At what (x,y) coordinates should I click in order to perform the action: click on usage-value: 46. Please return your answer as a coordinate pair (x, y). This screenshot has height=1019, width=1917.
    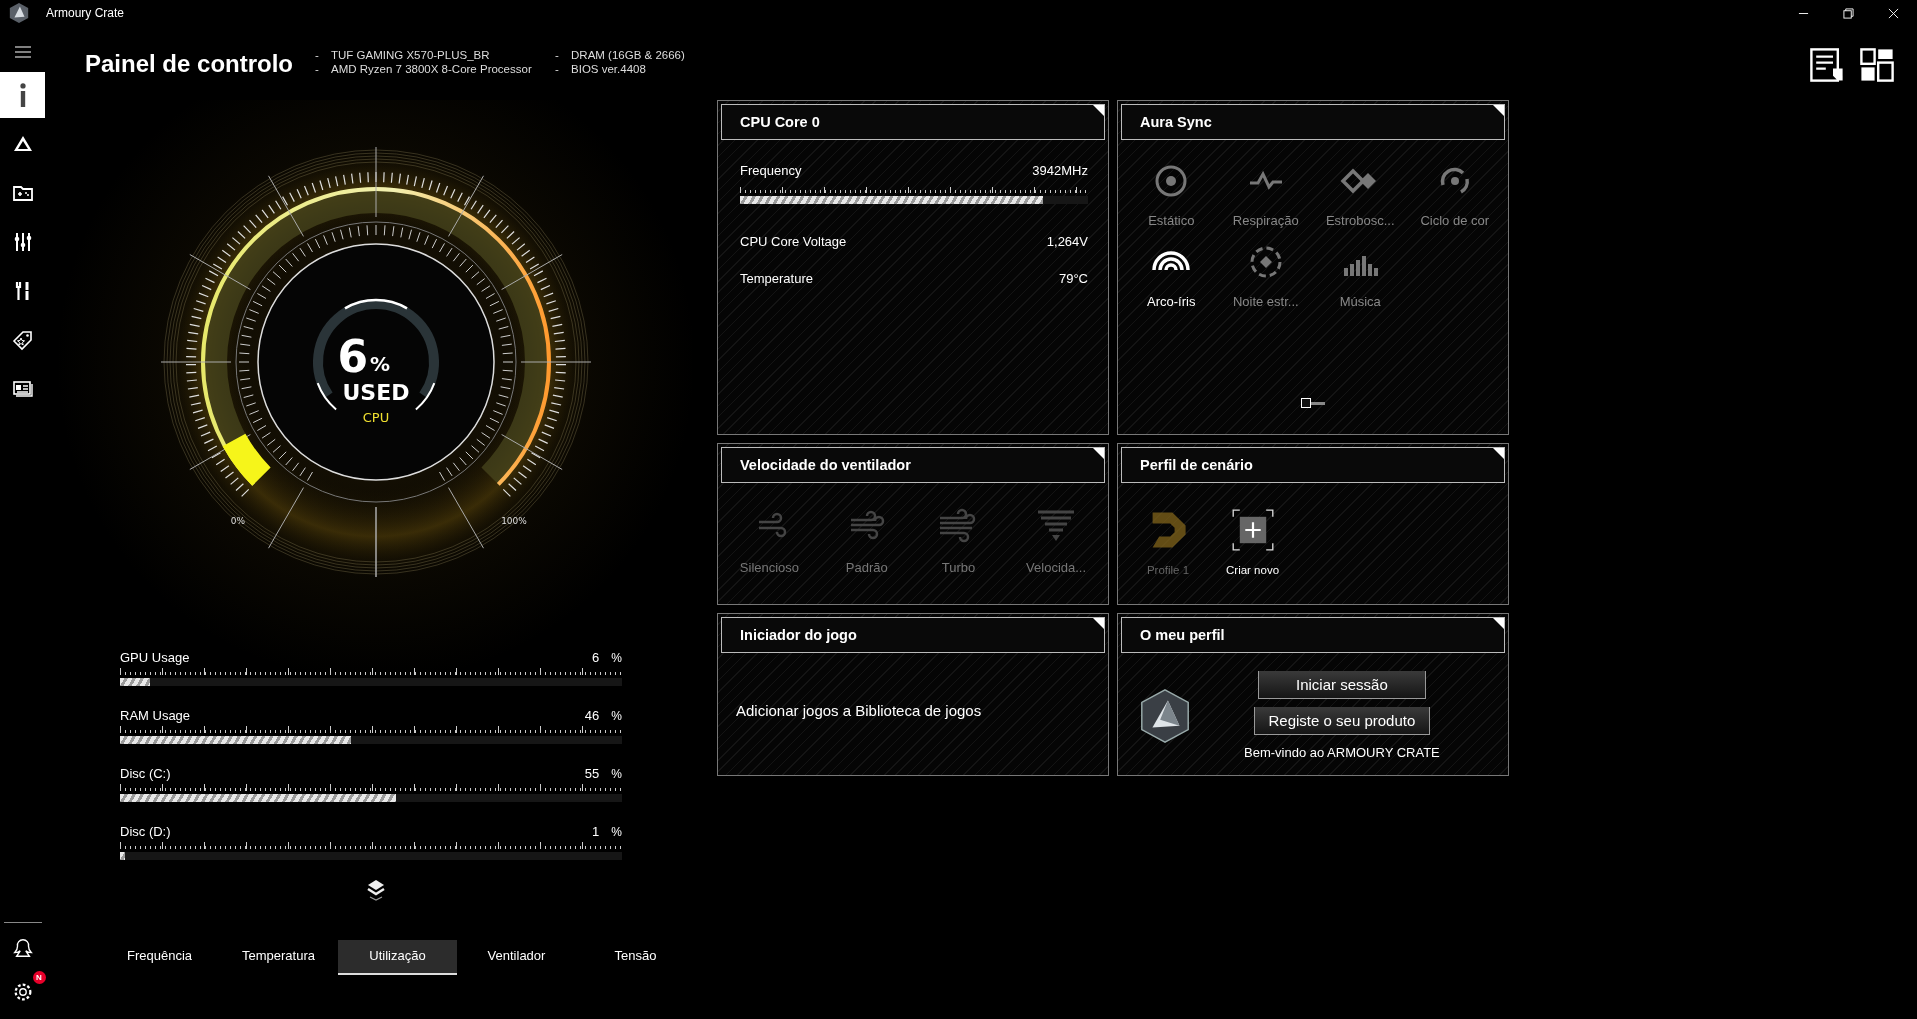
    Looking at the image, I should click on (592, 715).